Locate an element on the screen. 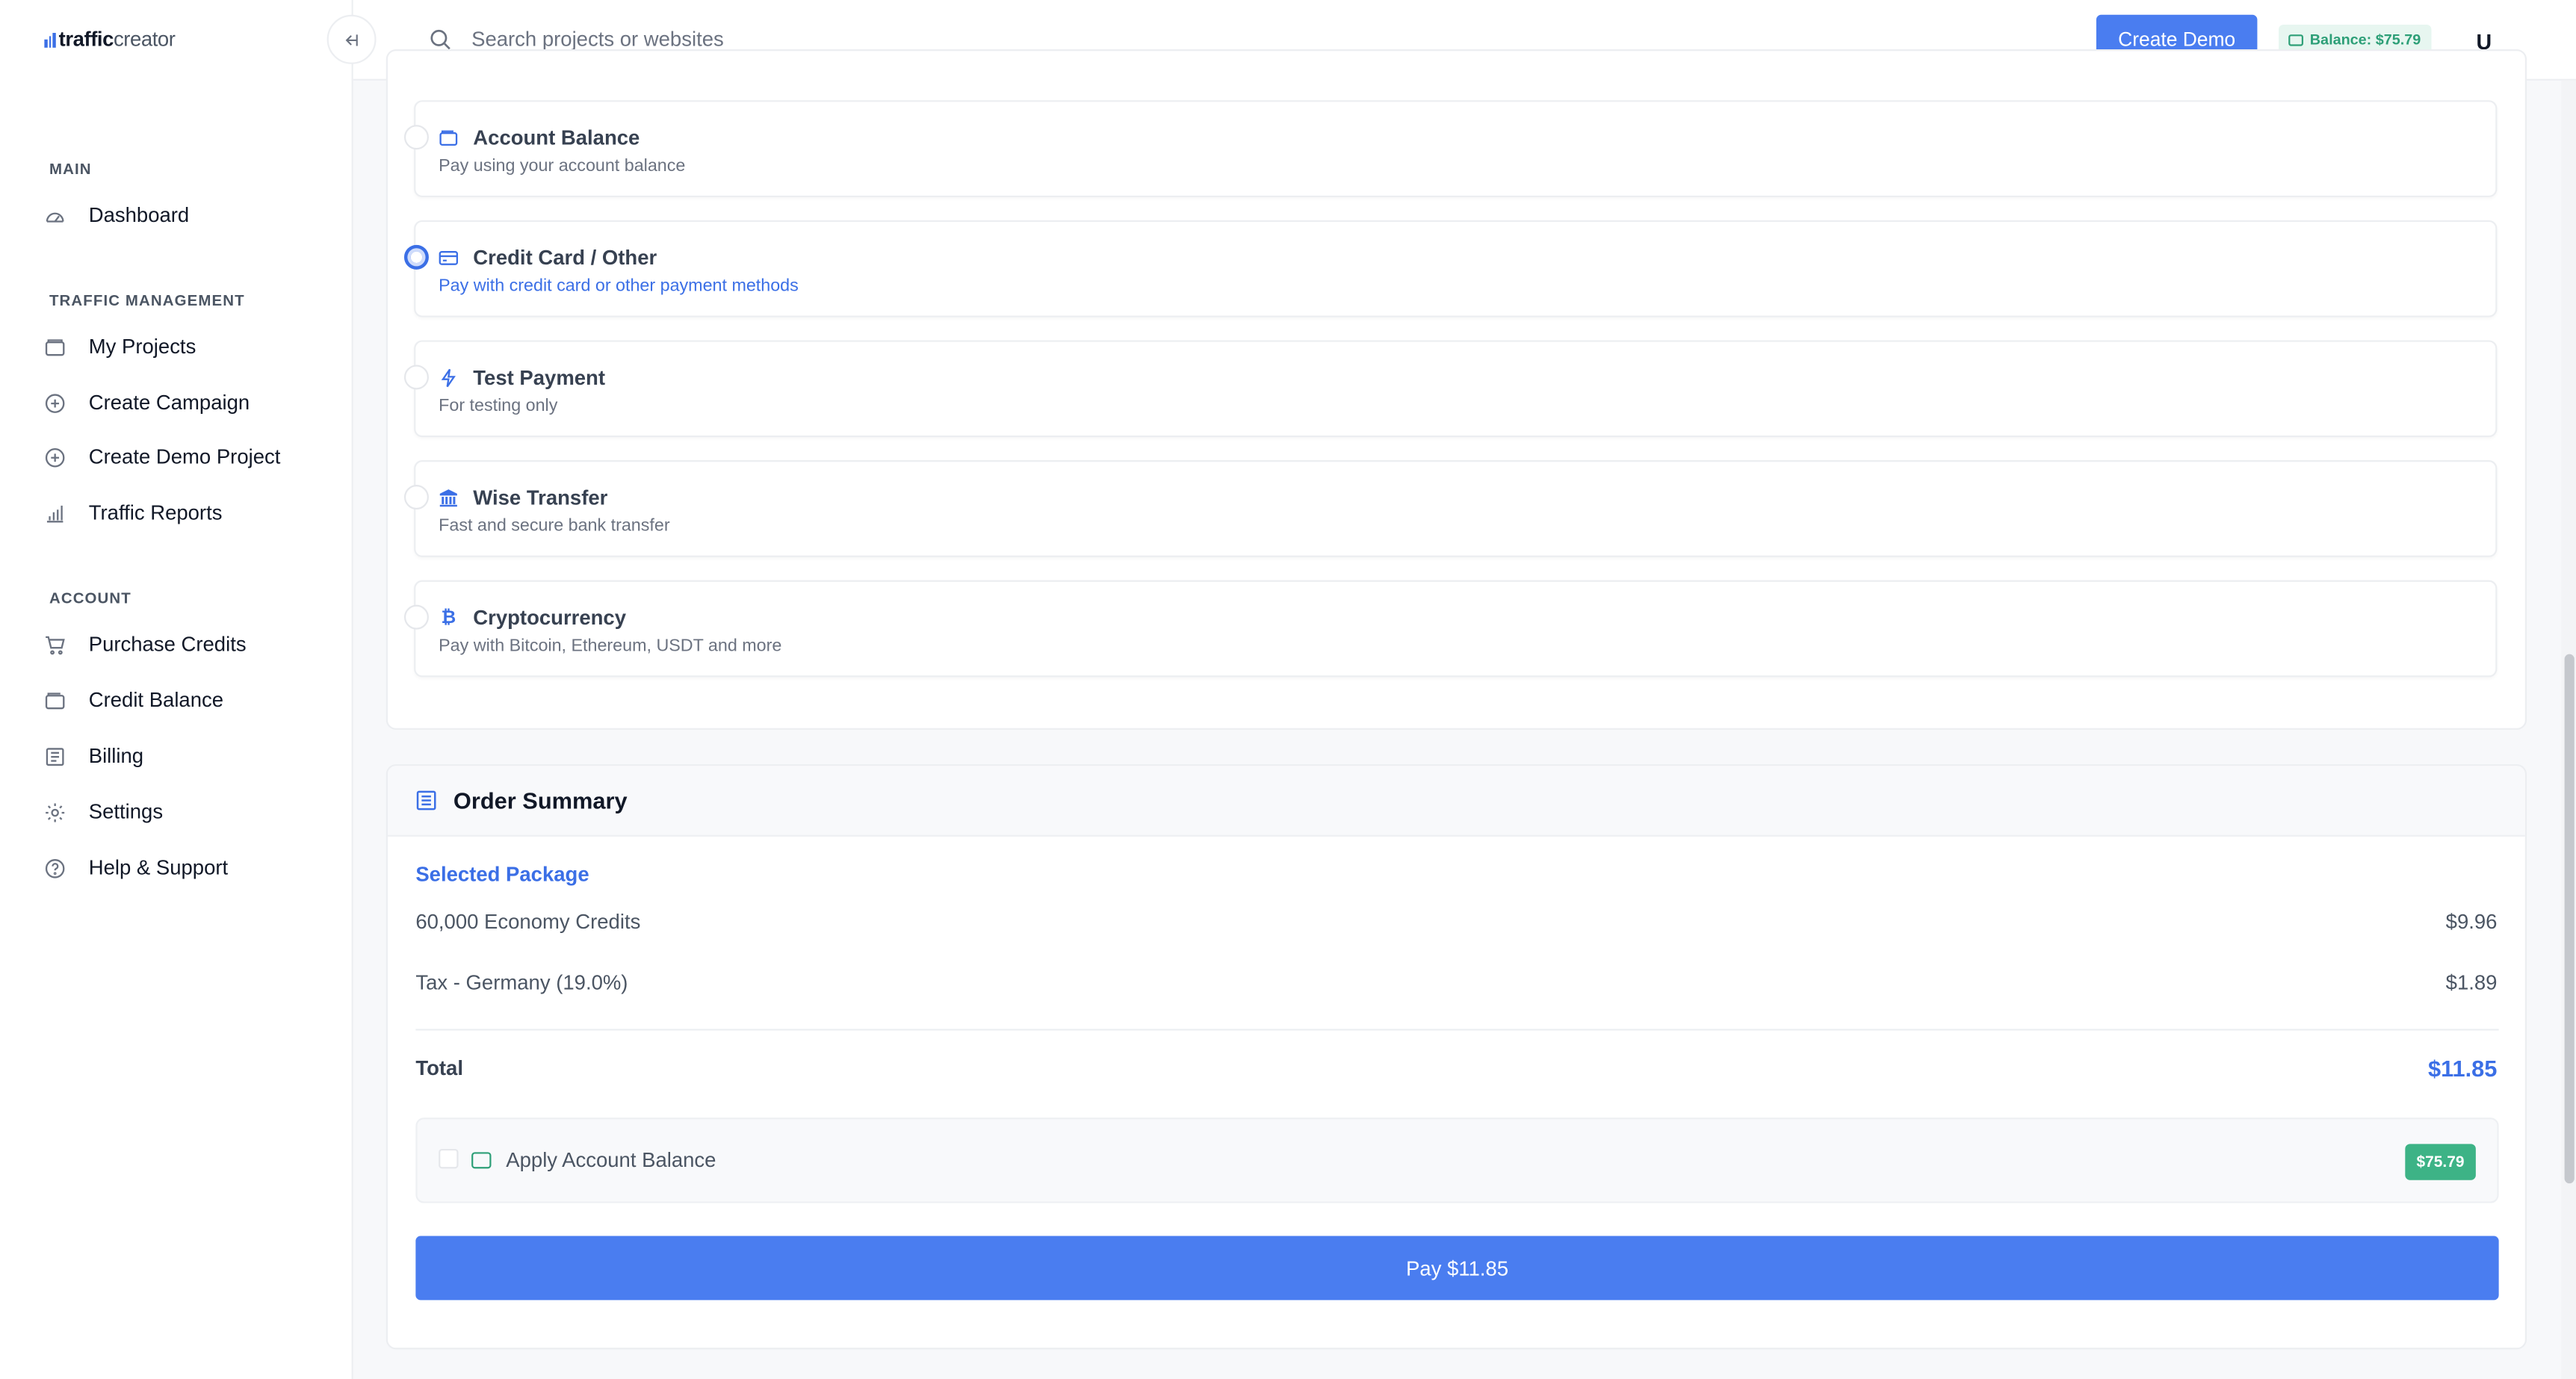 The width and height of the screenshot is (2576, 1379). apply-balance-checkbox is located at coordinates (449, 1158).